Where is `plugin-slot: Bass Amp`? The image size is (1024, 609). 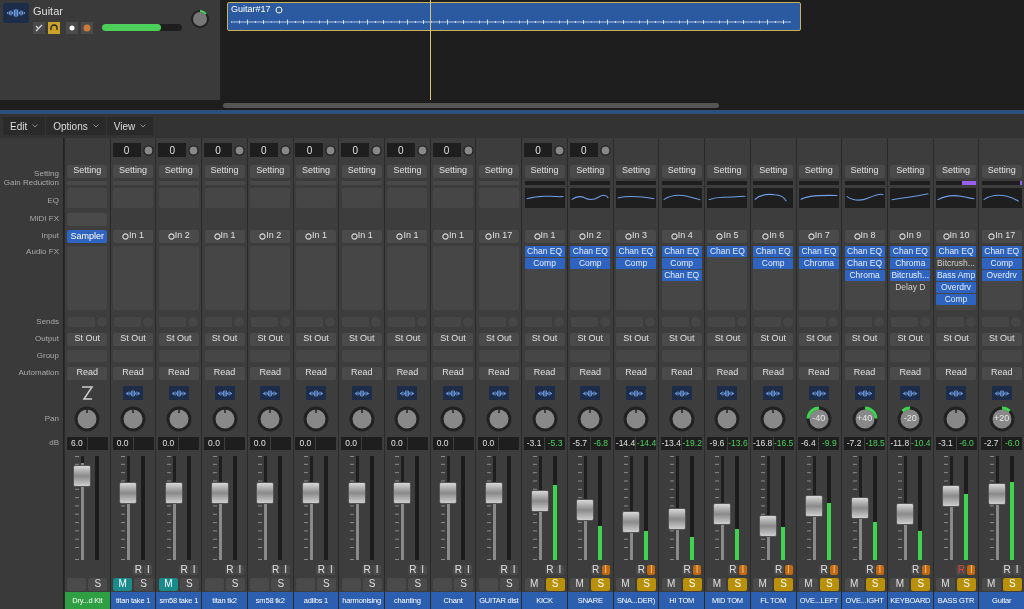 plugin-slot: Bass Amp is located at coordinates (956, 275).